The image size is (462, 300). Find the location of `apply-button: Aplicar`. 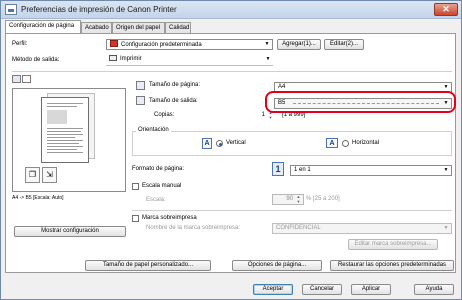

apply-button: Aplicar is located at coordinates (371, 289).